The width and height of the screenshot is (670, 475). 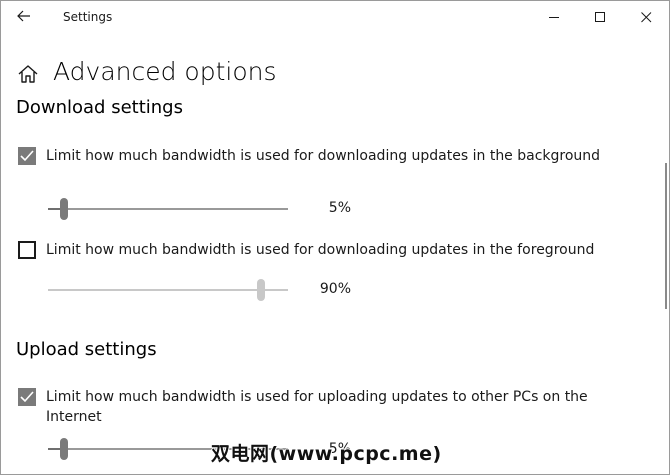 I want to click on minimize-icon, so click(x=554, y=17).